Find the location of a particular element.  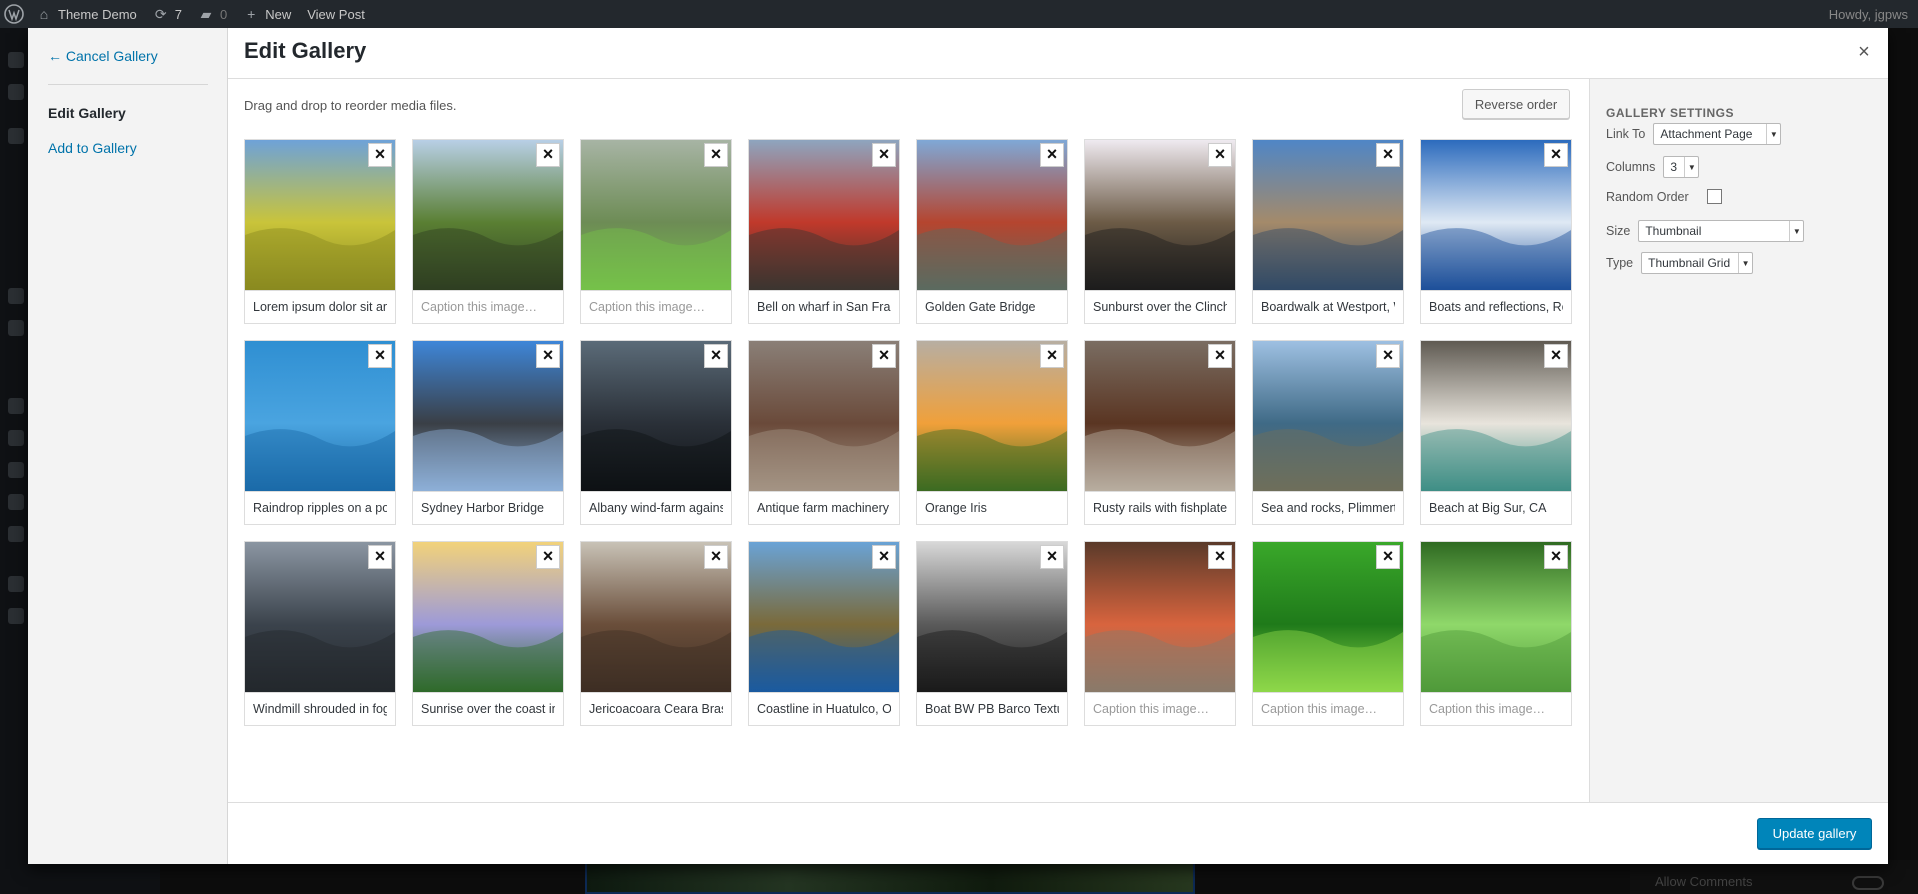

posts-icon is located at coordinates (16, 92).